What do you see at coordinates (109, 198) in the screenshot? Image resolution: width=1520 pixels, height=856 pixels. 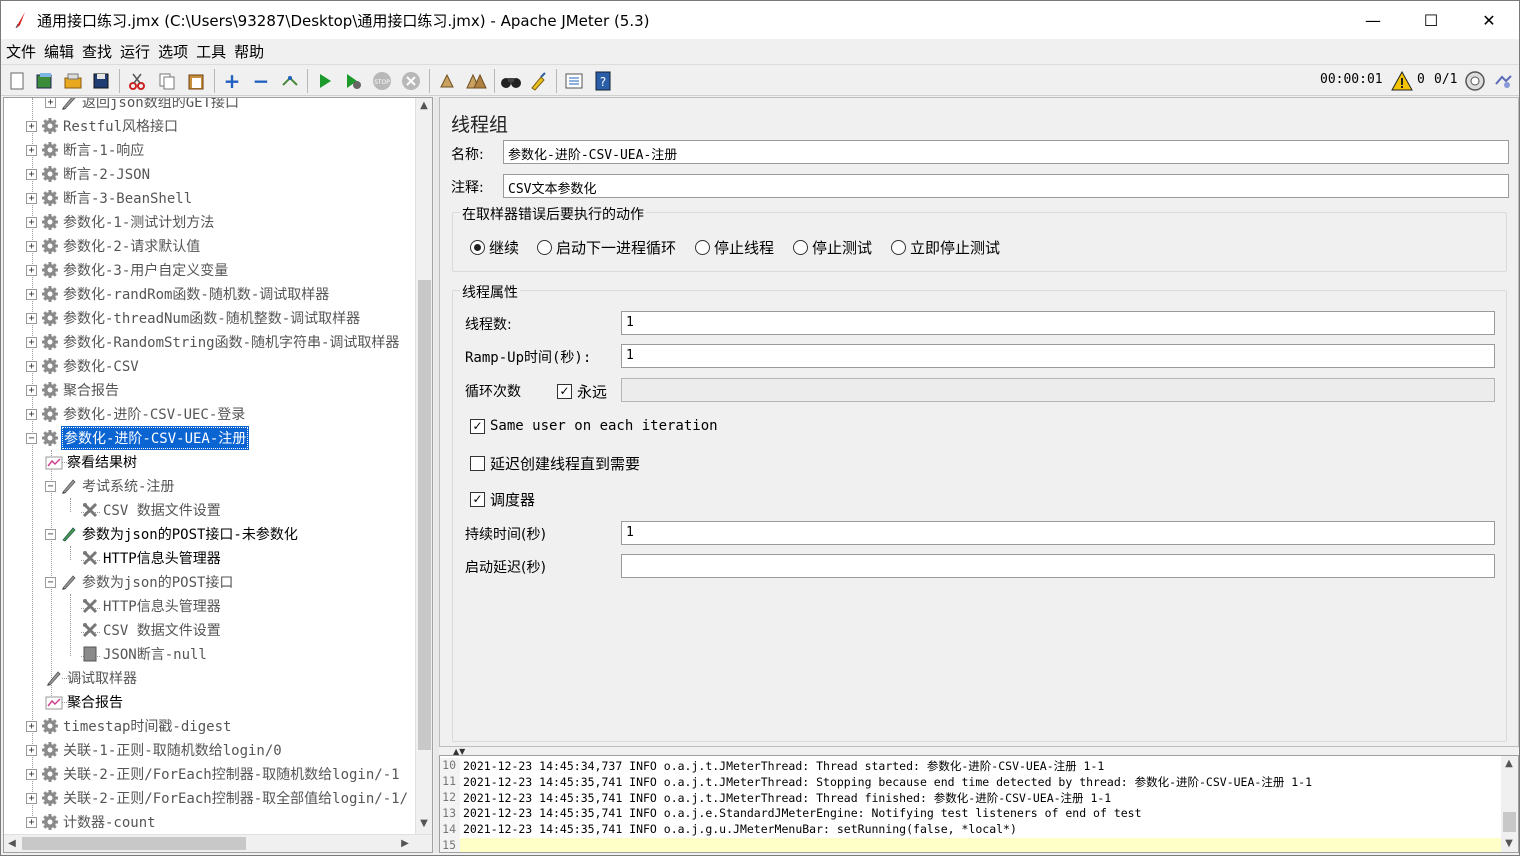 I see `tree-node: + 断言-3-BeanShell` at bounding box center [109, 198].